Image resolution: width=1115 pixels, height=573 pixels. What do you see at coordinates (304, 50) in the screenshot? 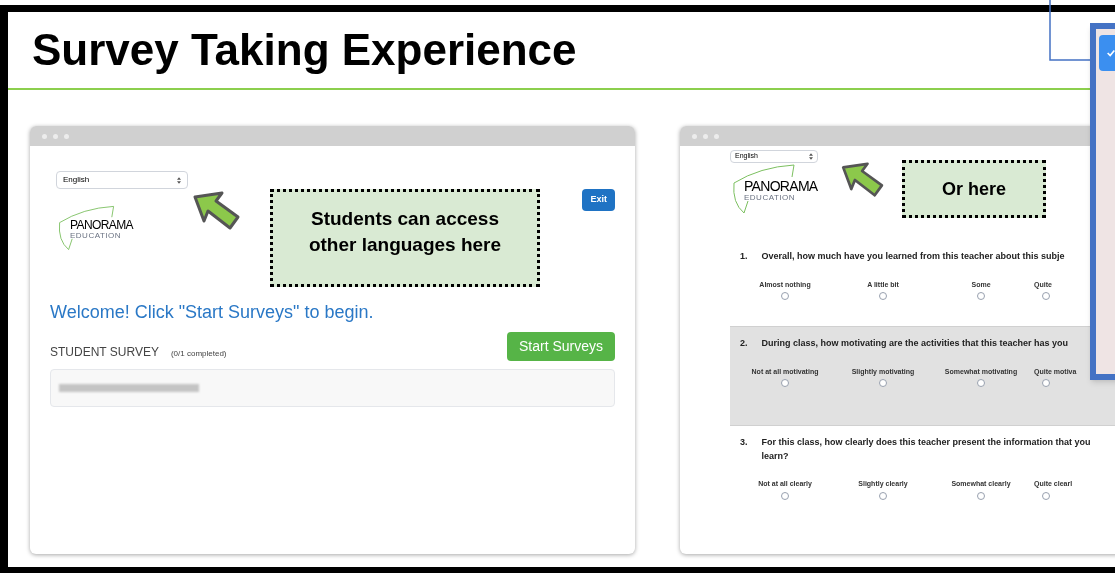
I see `slide-title: Survey Taking Experience` at bounding box center [304, 50].